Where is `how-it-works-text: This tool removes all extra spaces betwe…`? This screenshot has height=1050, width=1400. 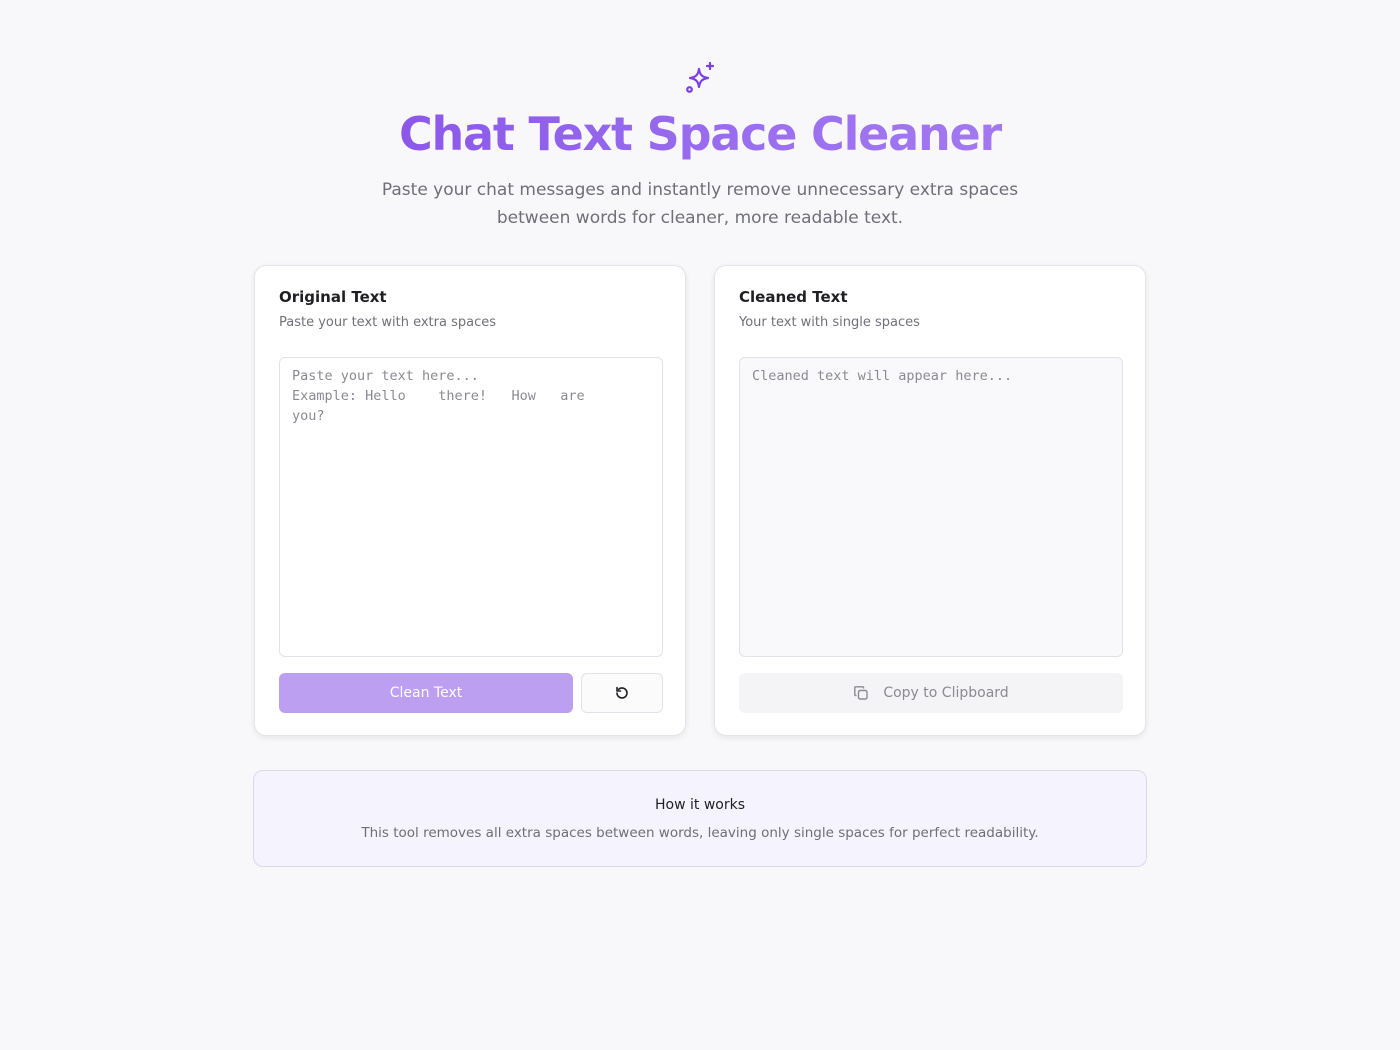
how-it-works-text: This tool removes all extra spaces betwe… is located at coordinates (700, 833).